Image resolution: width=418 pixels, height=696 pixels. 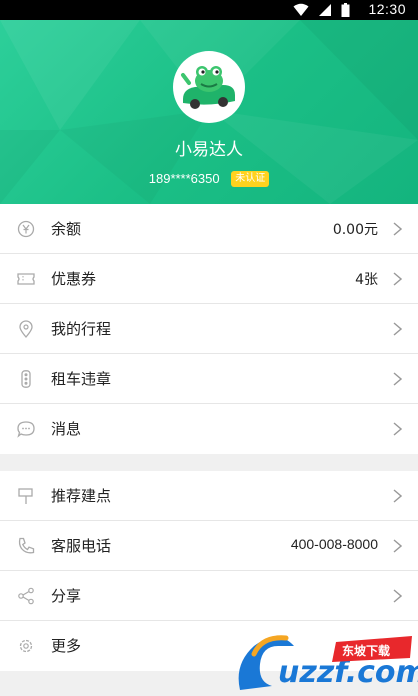 What do you see at coordinates (26, 545) in the screenshot?
I see `phone-icon` at bounding box center [26, 545].